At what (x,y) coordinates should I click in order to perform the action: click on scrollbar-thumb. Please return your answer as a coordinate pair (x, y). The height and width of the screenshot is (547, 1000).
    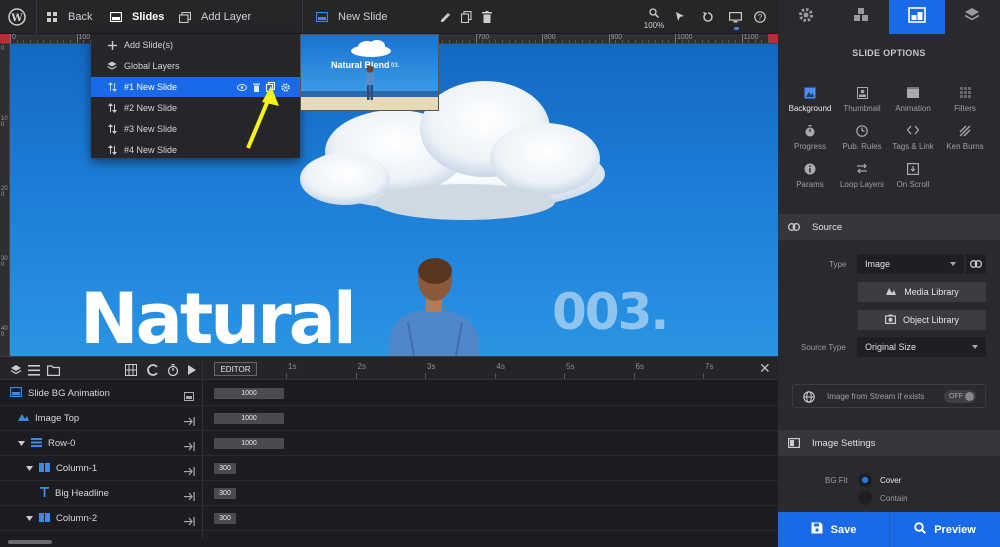
    Looking at the image, I should click on (30, 542).